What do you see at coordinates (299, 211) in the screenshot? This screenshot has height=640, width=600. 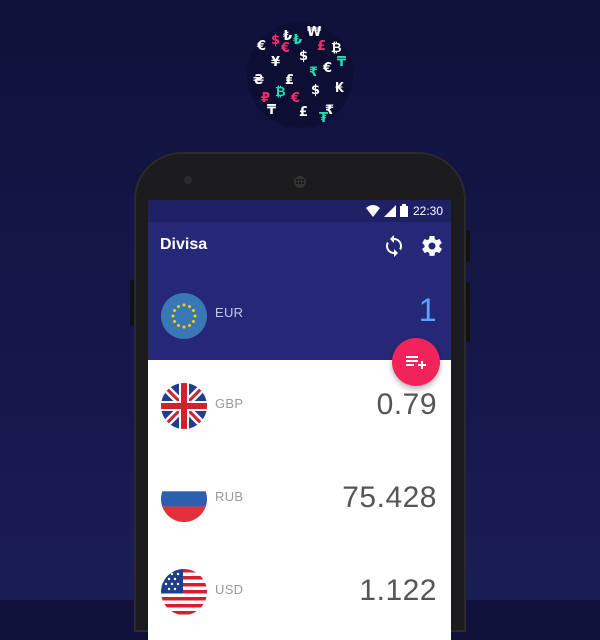 I see `status-bar: 22:30` at bounding box center [299, 211].